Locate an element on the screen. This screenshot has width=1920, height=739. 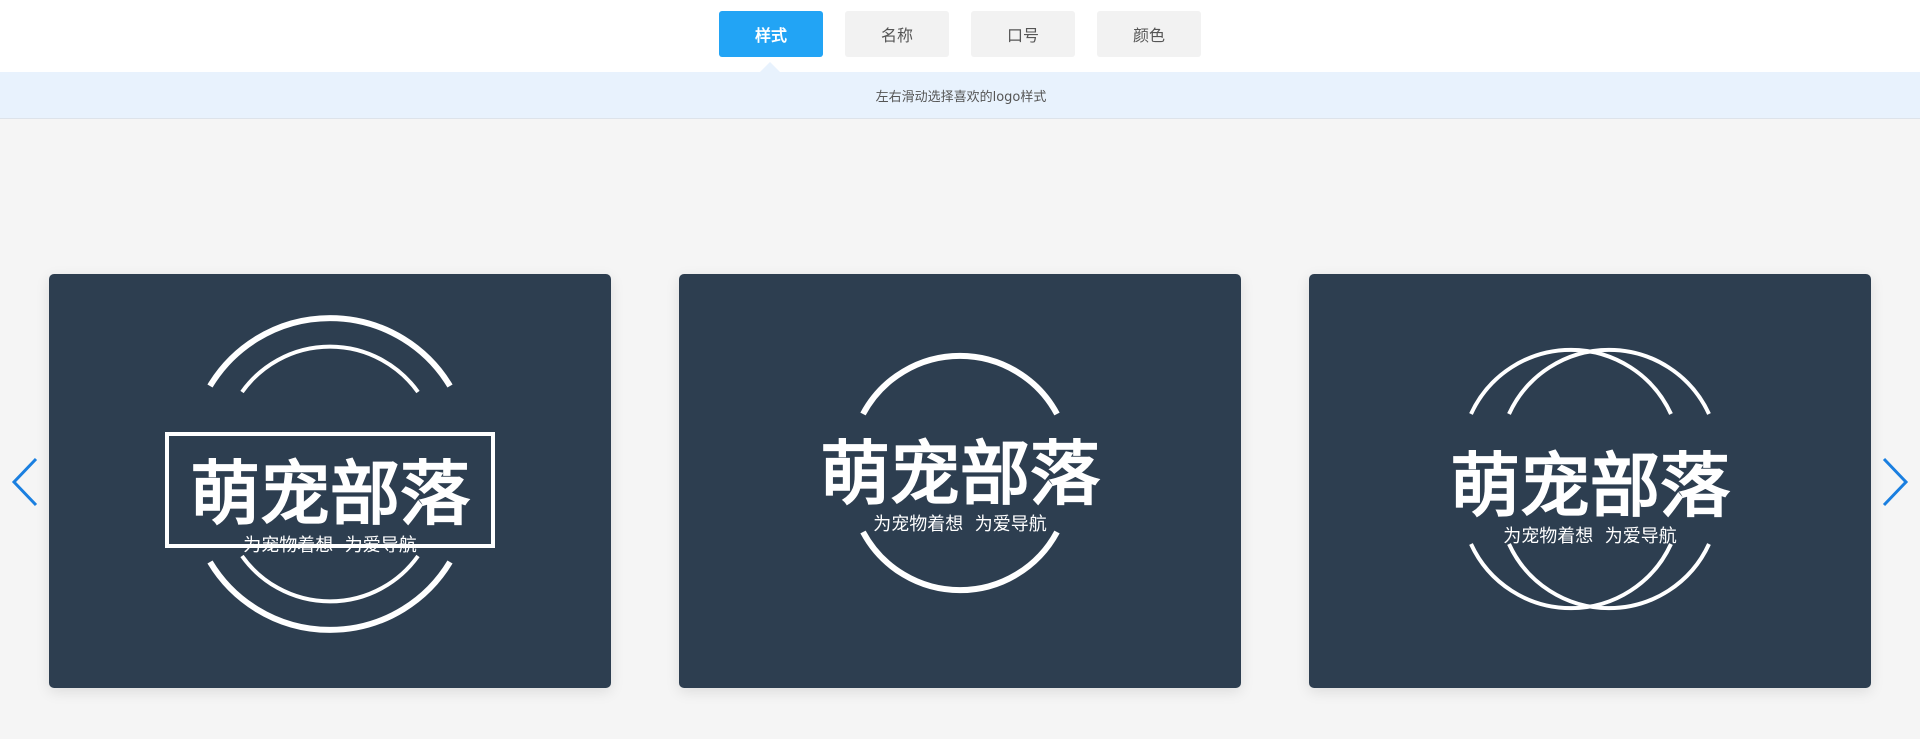
chevron-right-icon is located at coordinates (1895, 482).